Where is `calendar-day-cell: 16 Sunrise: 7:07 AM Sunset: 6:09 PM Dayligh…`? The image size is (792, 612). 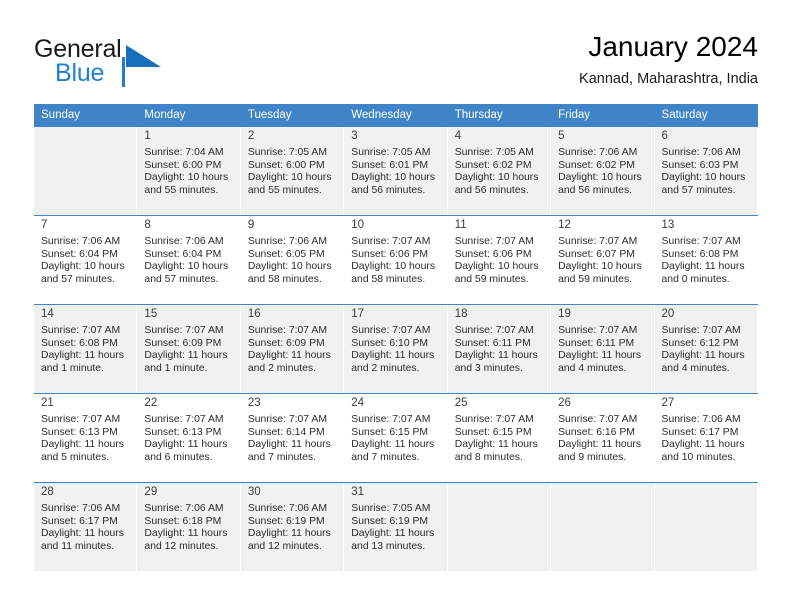 calendar-day-cell: 16 Sunrise: 7:07 AM Sunset: 6:09 PM Dayligh… is located at coordinates (292, 349).